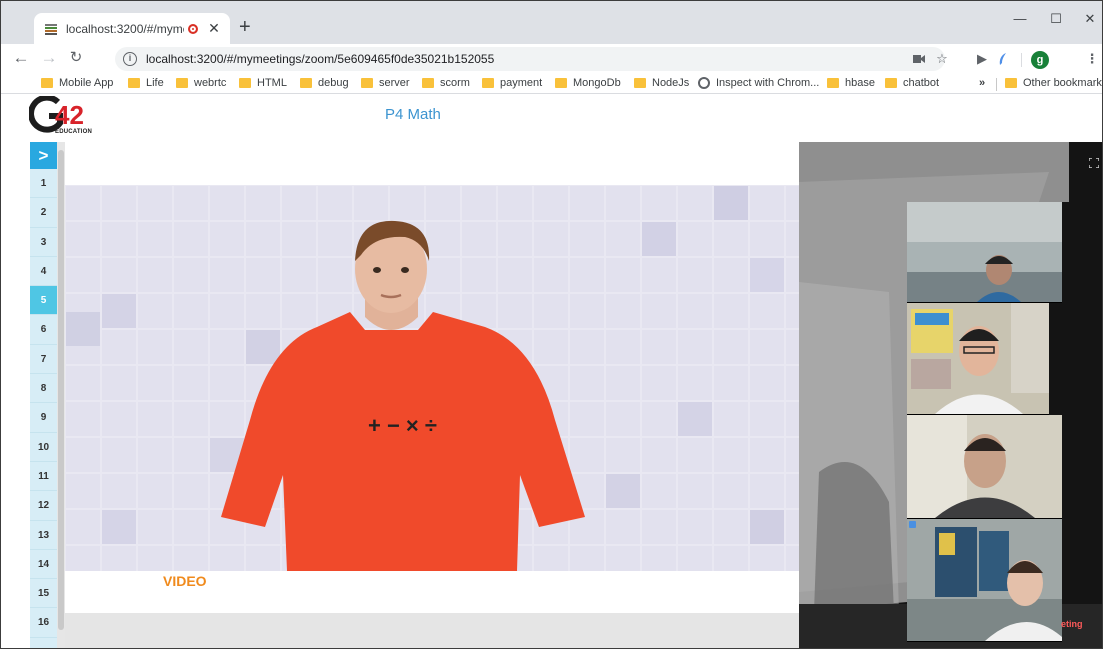  What do you see at coordinates (1003, 59) in the screenshot?
I see `extension-icon` at bounding box center [1003, 59].